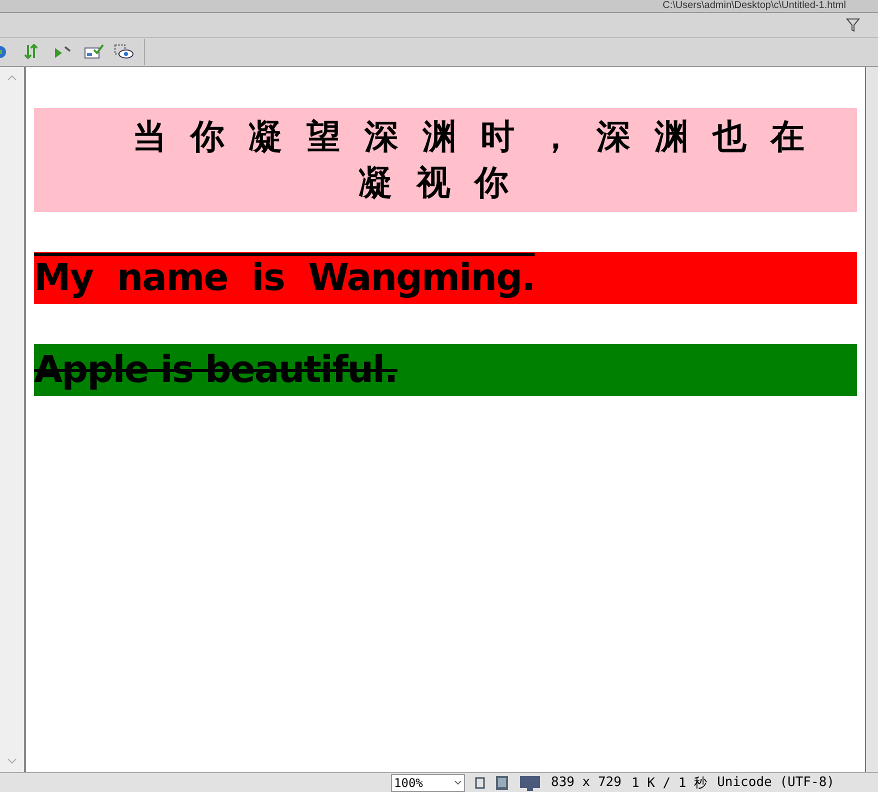  I want to click on heading-text: My name is Wangming., so click(284, 277).